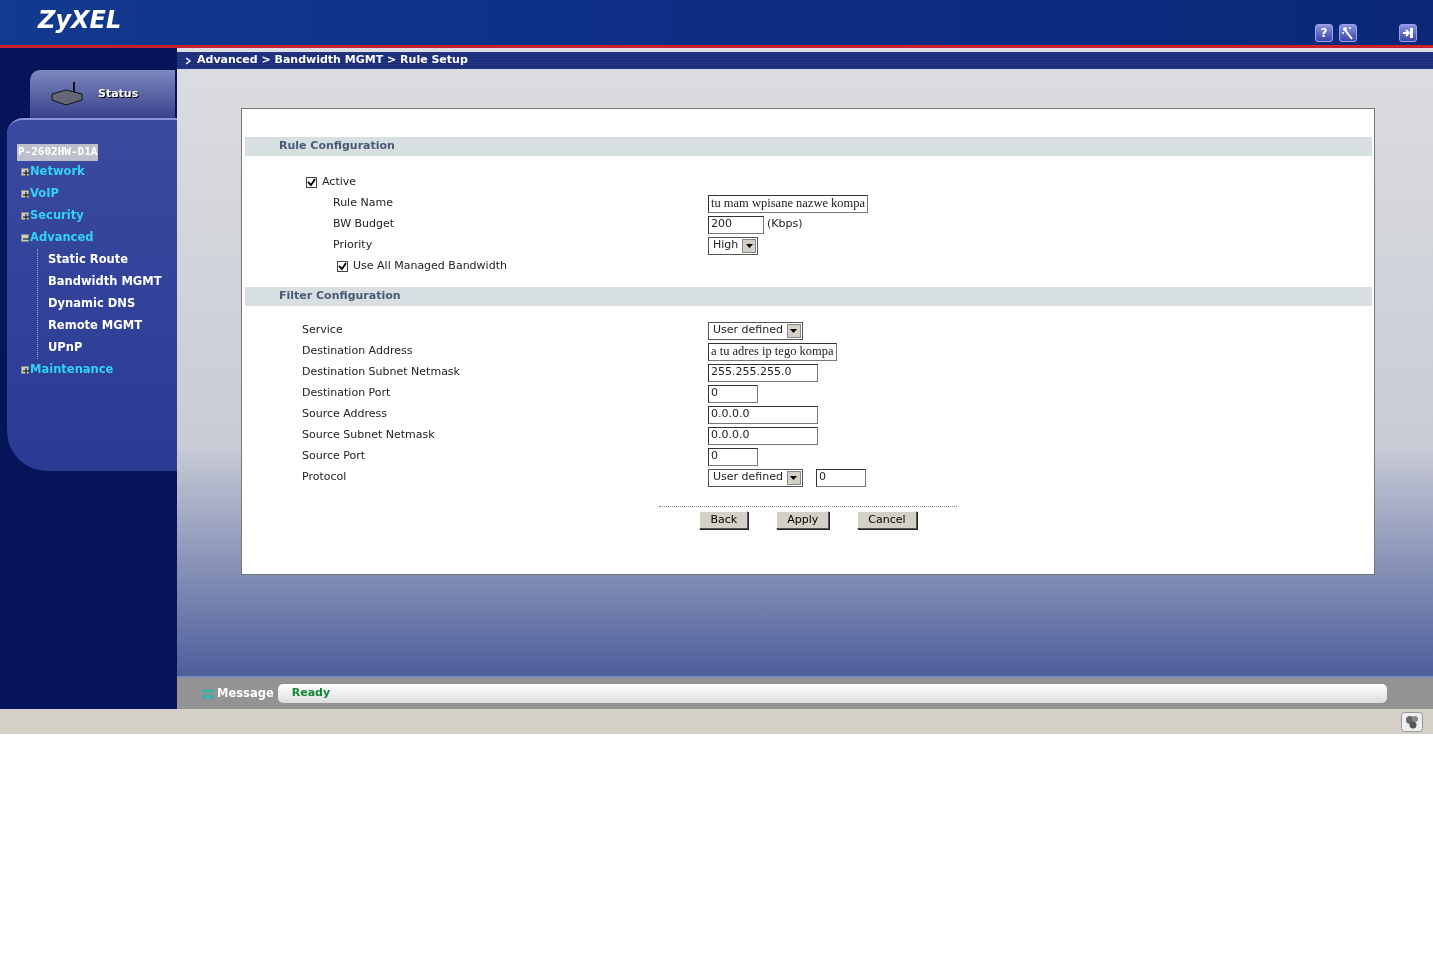 This screenshot has height=972, width=1433. I want to click on field-label: Destination Address, so click(357, 351).